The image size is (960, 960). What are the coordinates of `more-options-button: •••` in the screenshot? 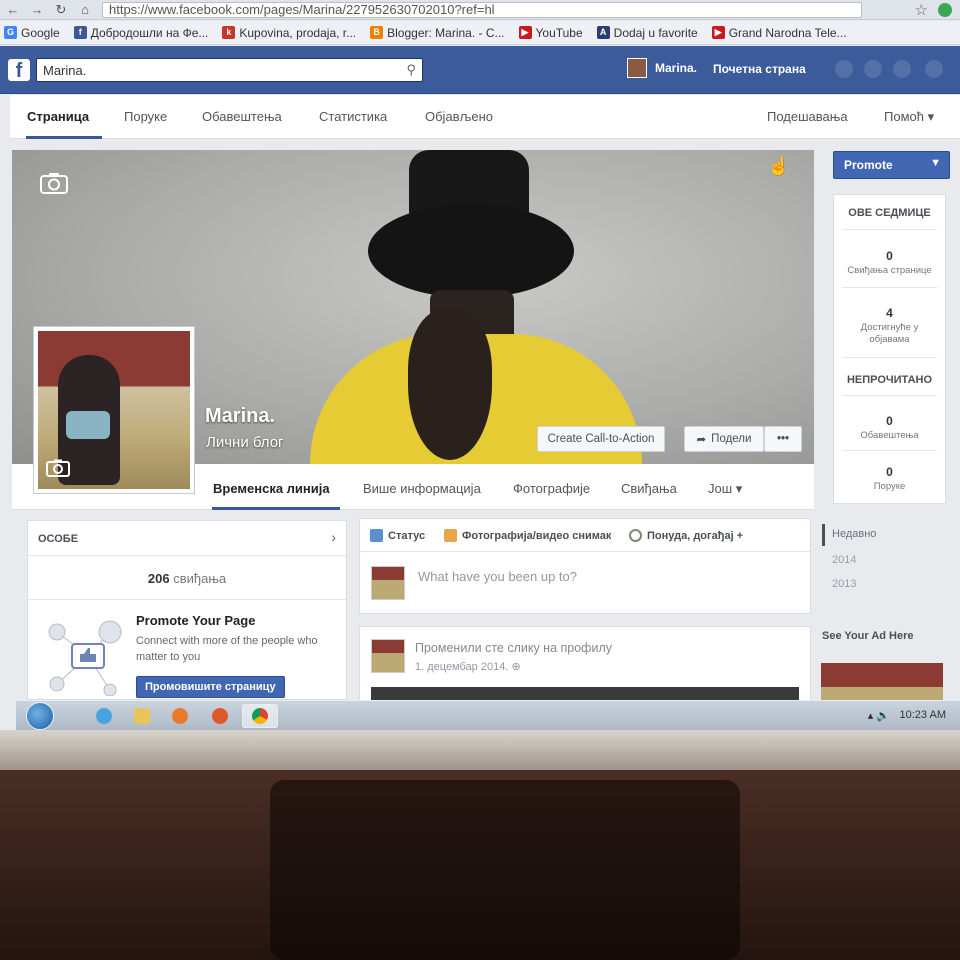 It's located at (783, 439).